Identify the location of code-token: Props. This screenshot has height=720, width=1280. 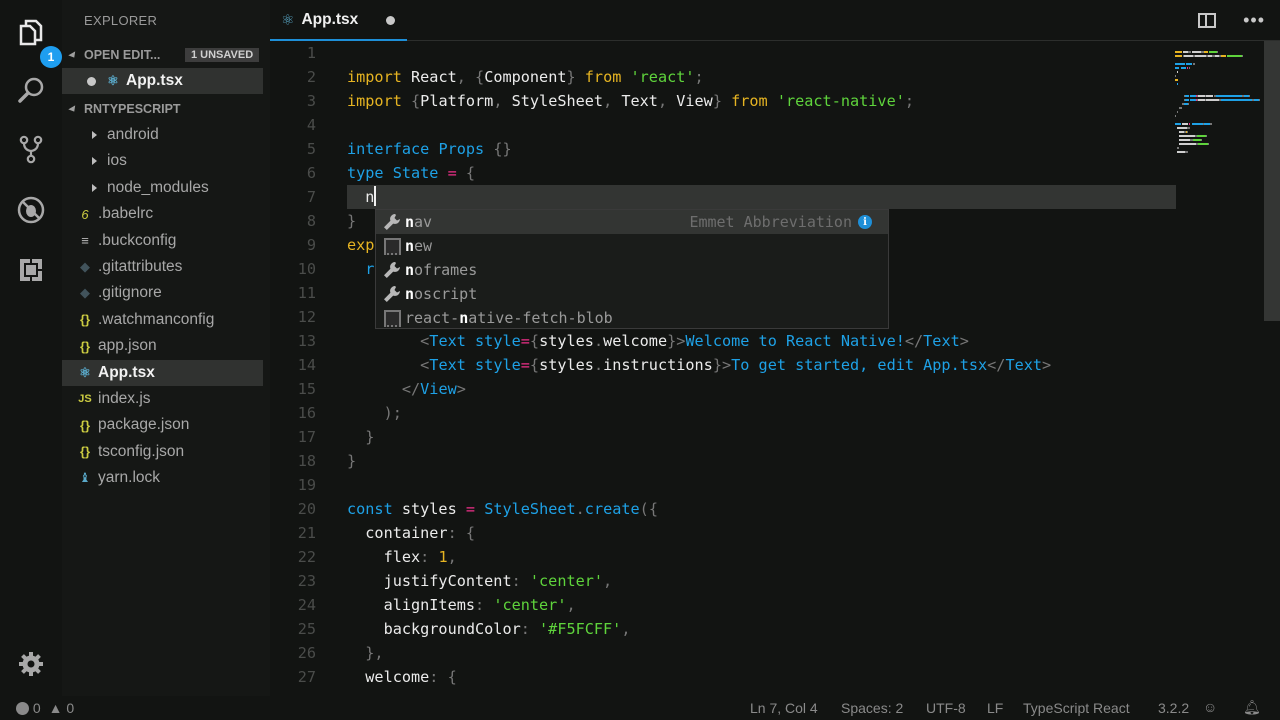
(461, 149).